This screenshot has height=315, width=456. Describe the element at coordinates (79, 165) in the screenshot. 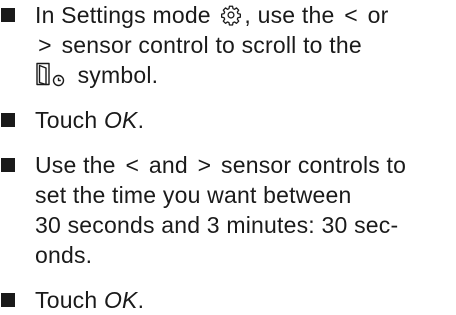

I see `text-run: Use the` at that location.